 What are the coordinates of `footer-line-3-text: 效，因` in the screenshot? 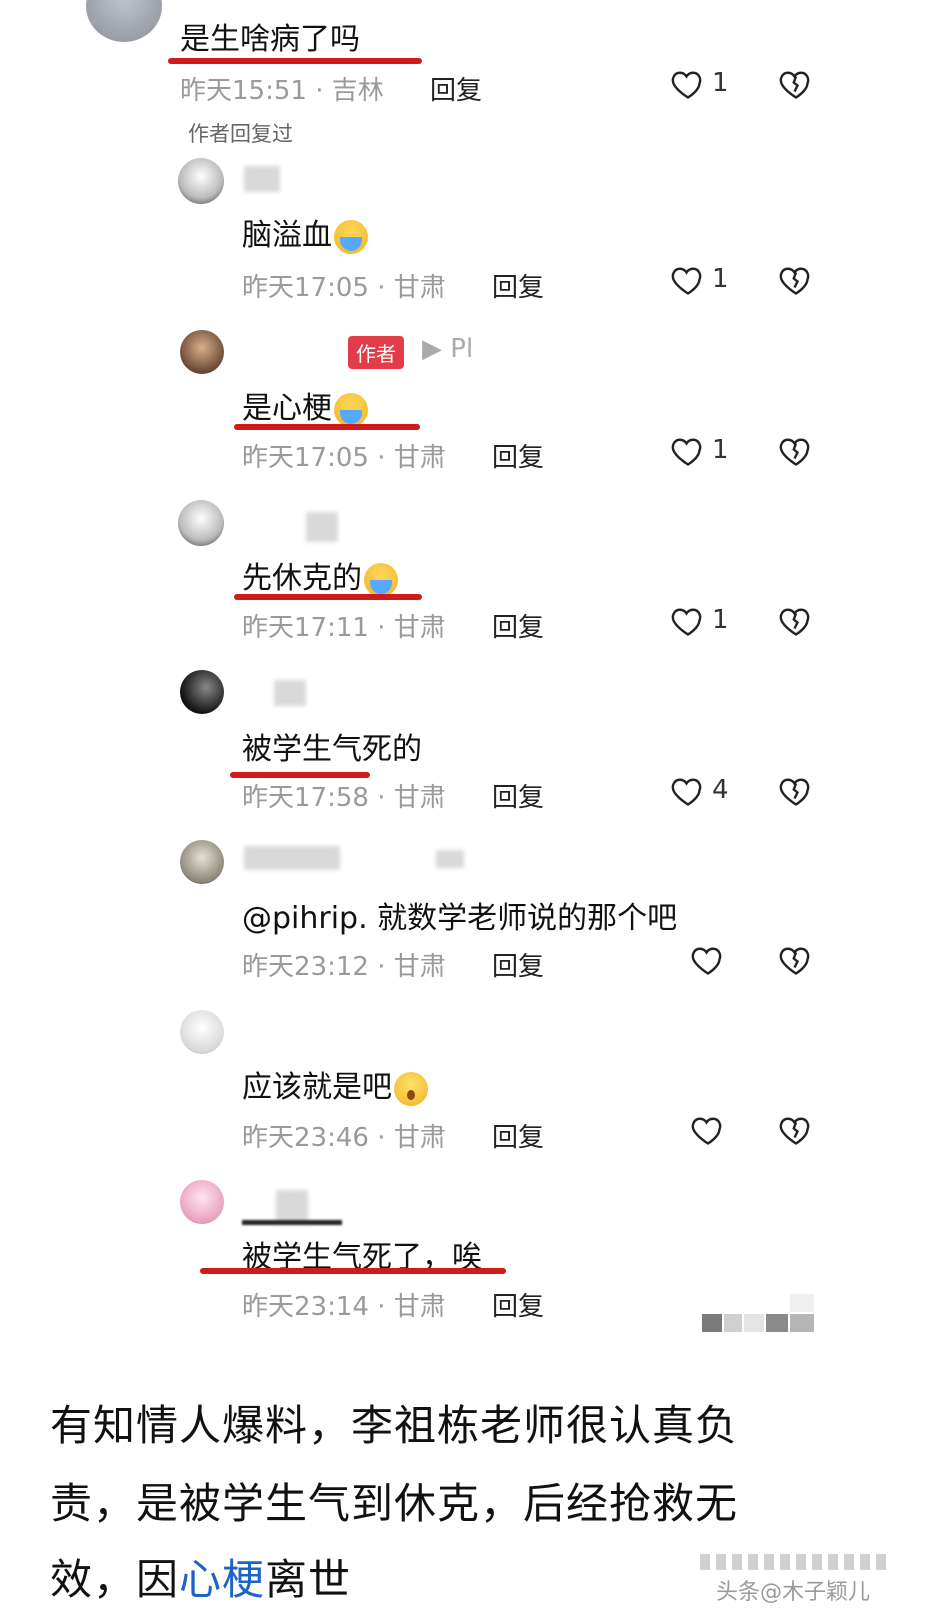 It's located at (115, 1579).